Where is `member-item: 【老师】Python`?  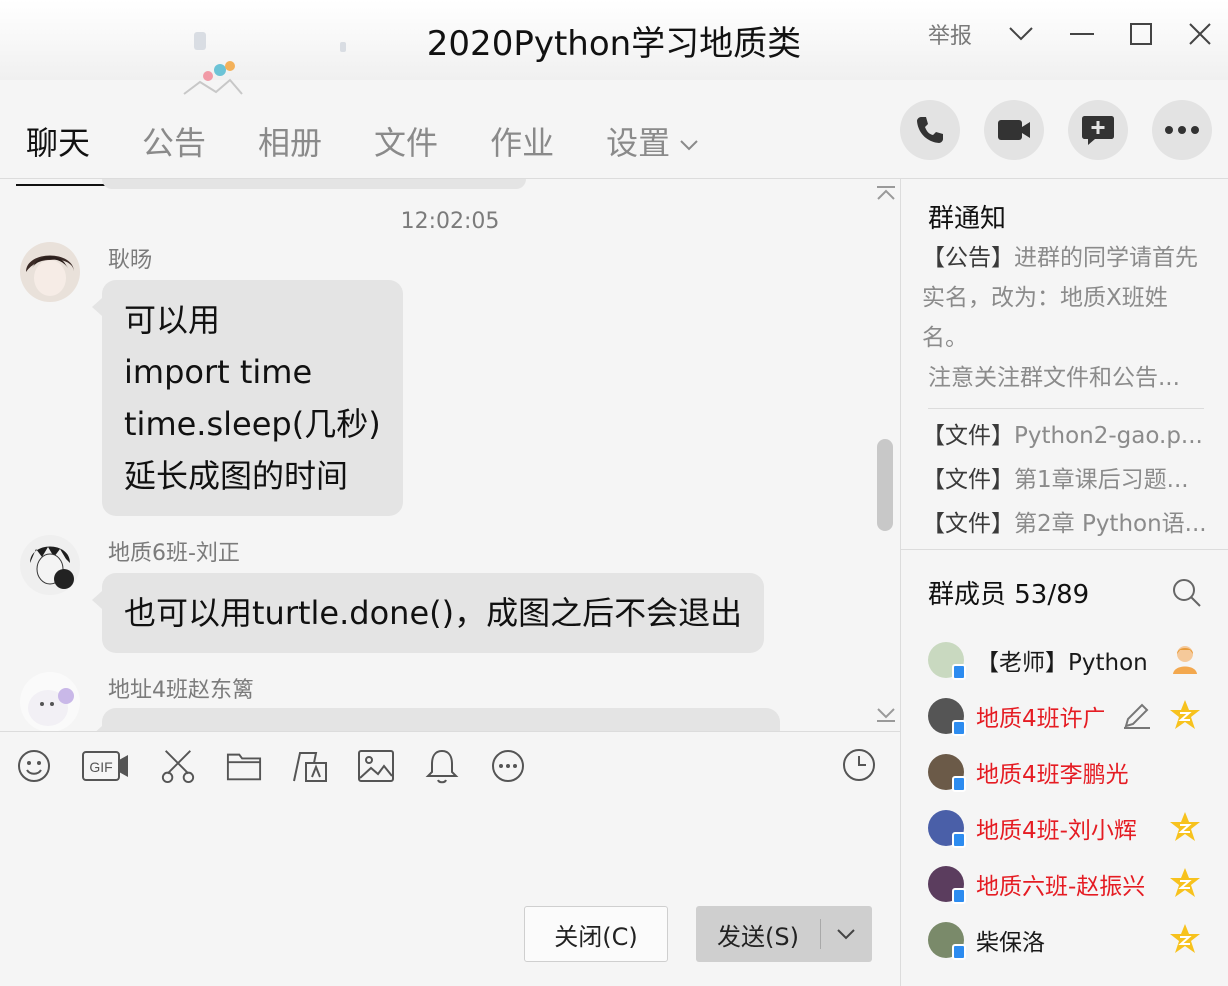 member-item: 【老师】Python is located at coordinates (1073, 660).